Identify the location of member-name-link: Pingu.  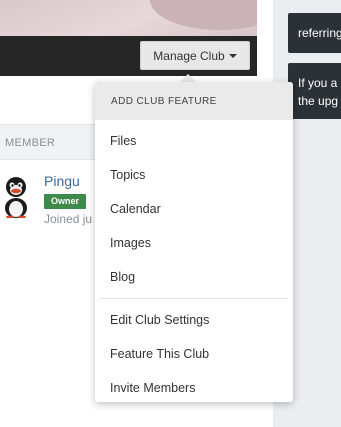
(62, 181).